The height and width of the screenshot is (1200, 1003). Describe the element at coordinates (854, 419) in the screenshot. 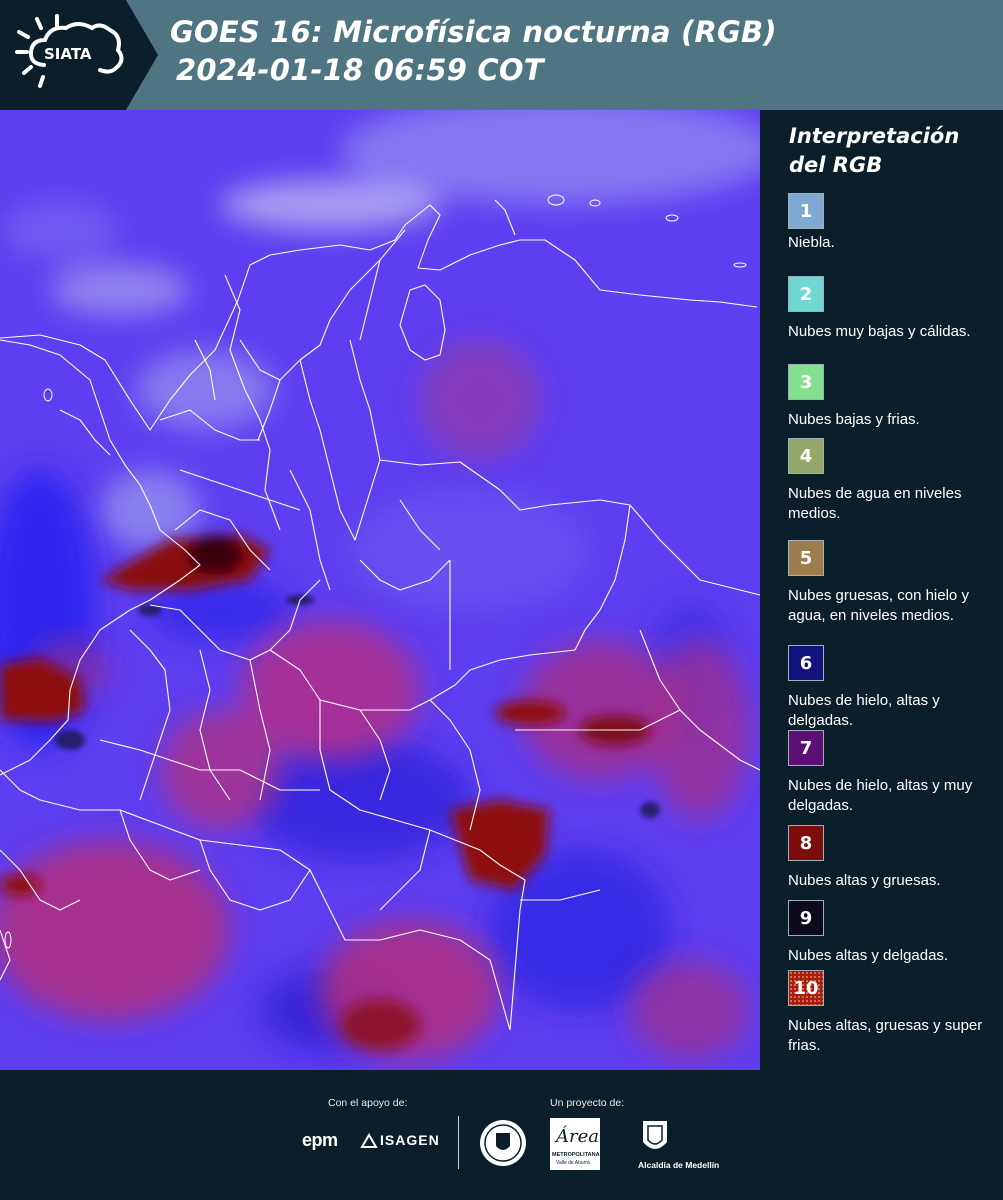

I see `legend-label: Nubes bajas y frias.` at that location.